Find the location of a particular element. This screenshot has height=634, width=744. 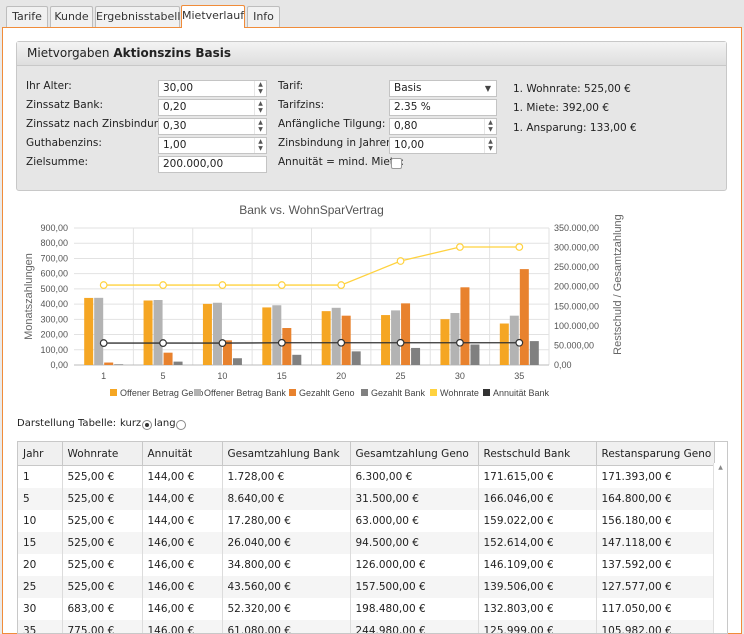

bar-gezahlt-bank is located at coordinates (119, 364).